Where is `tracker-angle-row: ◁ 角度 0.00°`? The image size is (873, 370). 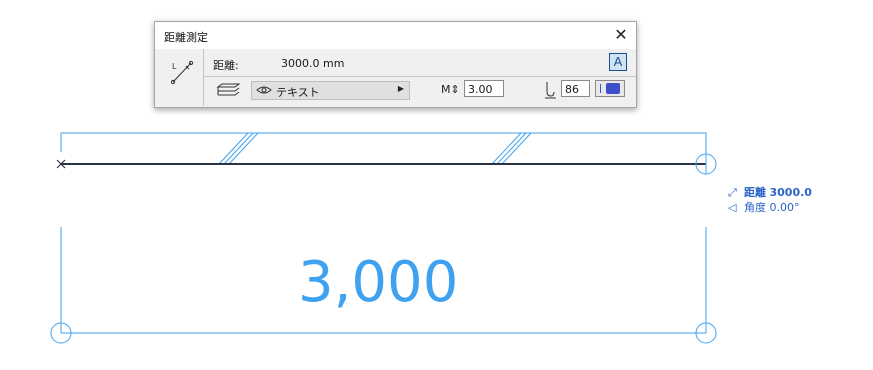 tracker-angle-row: ◁ 角度 0.00° is located at coordinates (770, 206).